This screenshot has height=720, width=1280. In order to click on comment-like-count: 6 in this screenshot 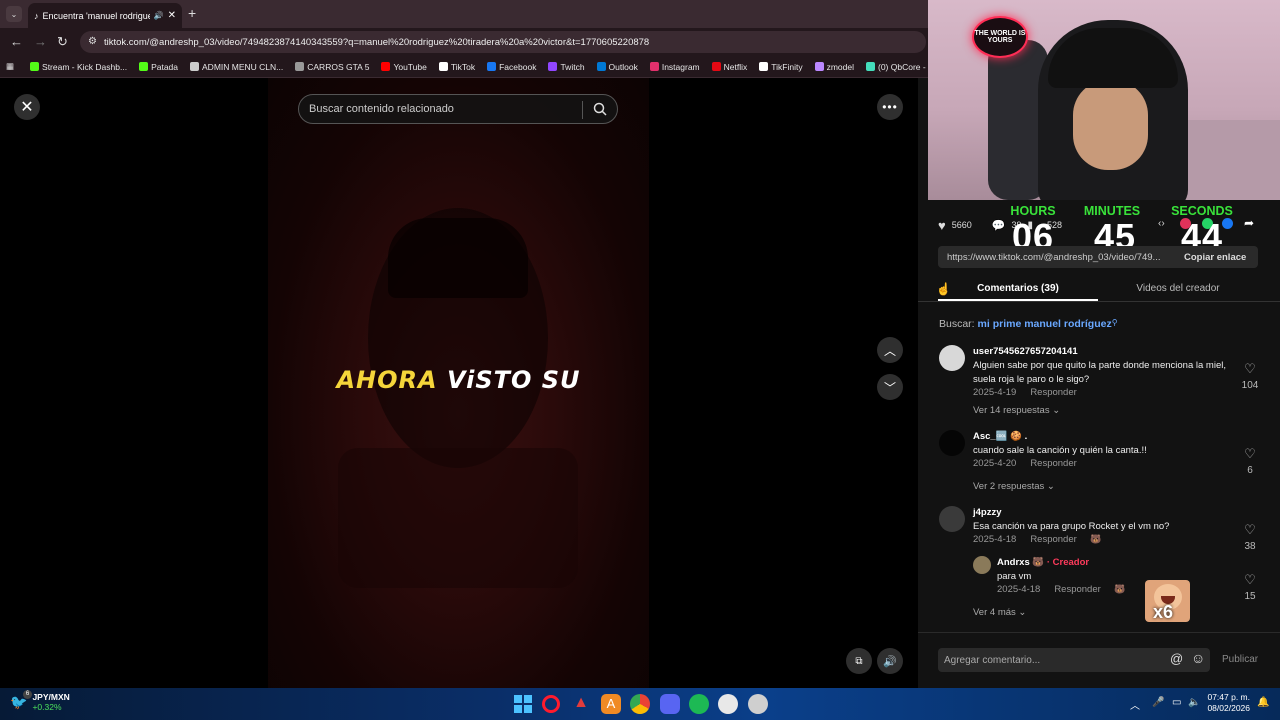, I will do `click(1250, 470)`.